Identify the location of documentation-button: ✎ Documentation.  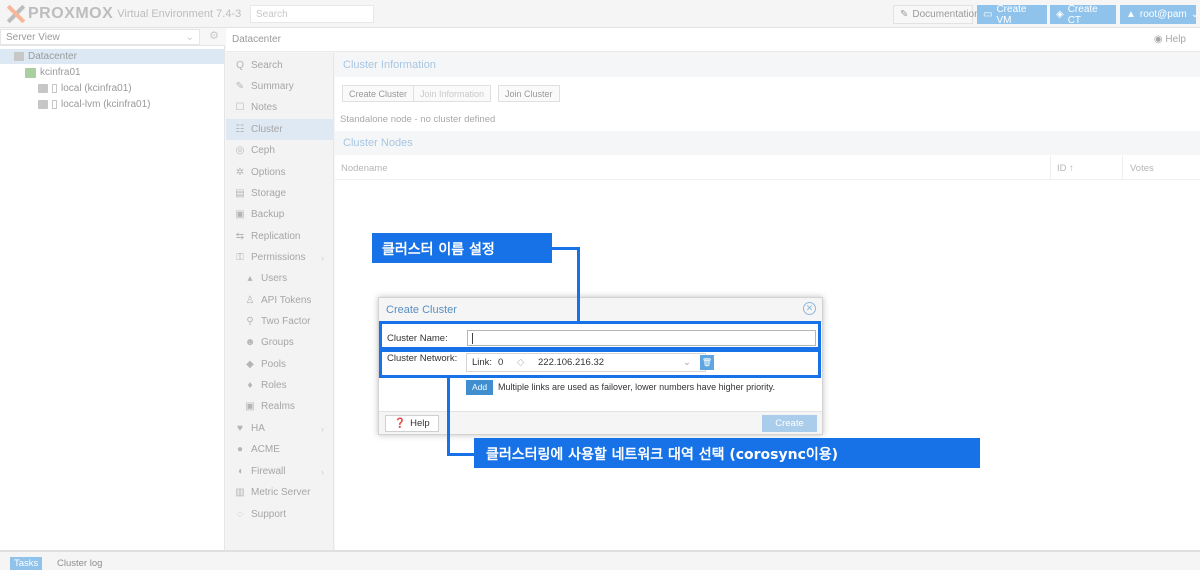
(936, 14).